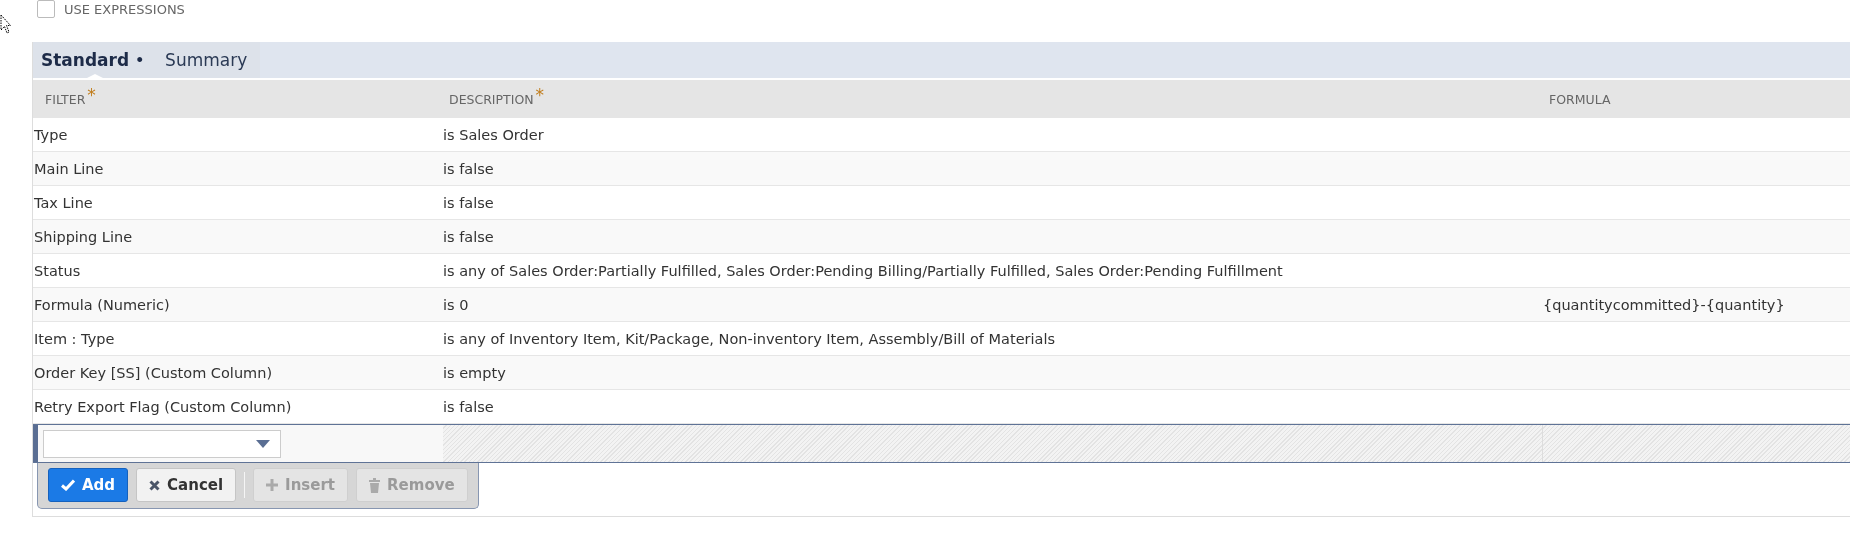  Describe the element at coordinates (238, 373) in the screenshot. I see `table-cell: Order Key [SS] (Custom Column)` at that location.